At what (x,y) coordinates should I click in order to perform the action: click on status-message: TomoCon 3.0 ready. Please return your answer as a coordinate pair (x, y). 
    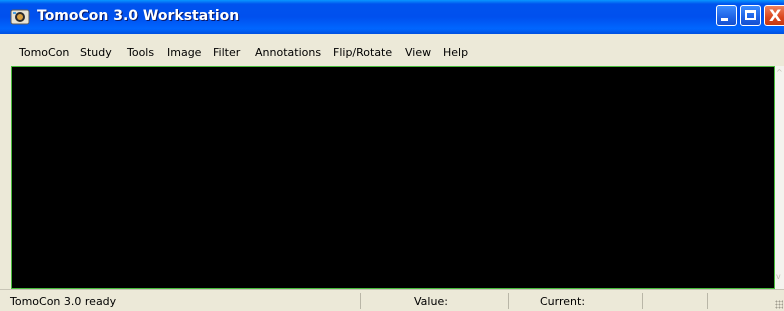
    Looking at the image, I should click on (63, 301).